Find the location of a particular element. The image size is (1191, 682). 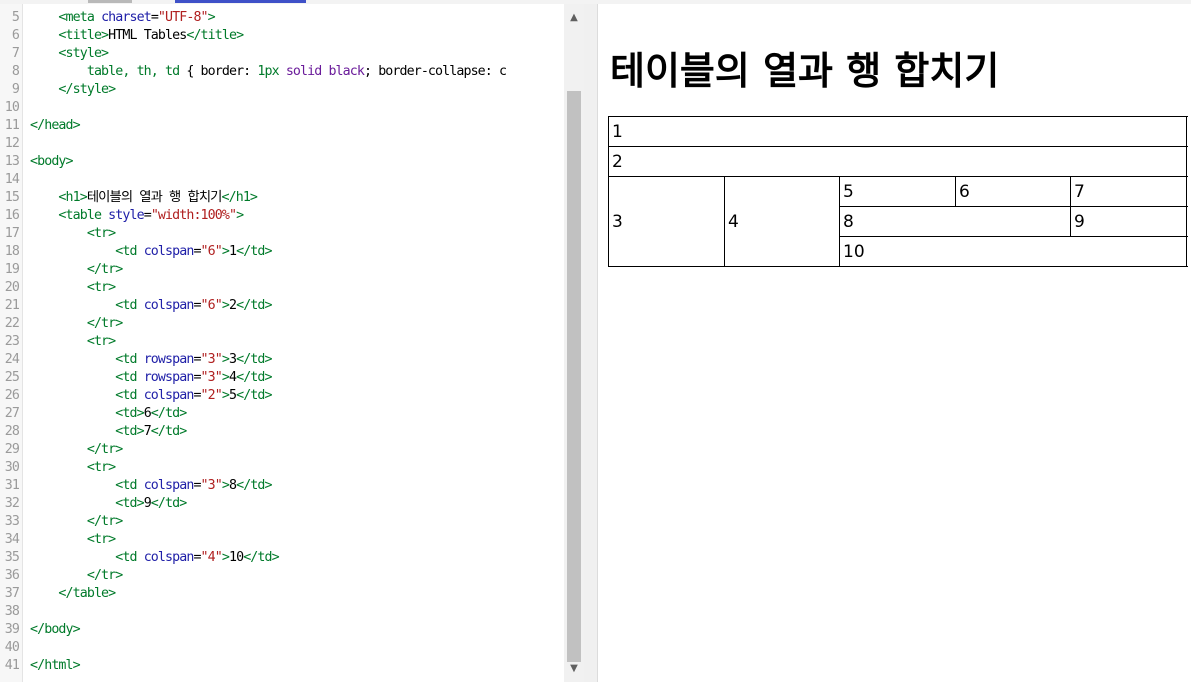

line-number: 10 is located at coordinates (12, 107).